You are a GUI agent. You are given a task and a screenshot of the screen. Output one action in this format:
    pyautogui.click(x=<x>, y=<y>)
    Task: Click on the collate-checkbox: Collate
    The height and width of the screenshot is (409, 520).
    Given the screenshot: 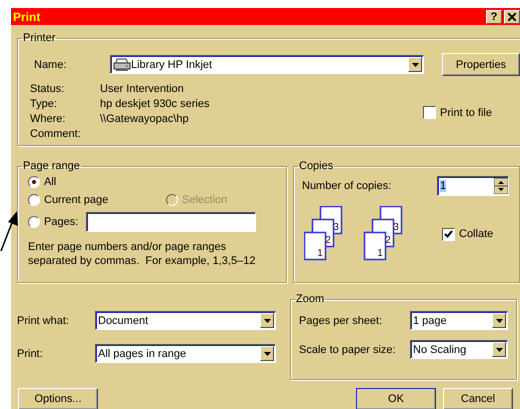 What is the action you would take?
    pyautogui.click(x=468, y=234)
    